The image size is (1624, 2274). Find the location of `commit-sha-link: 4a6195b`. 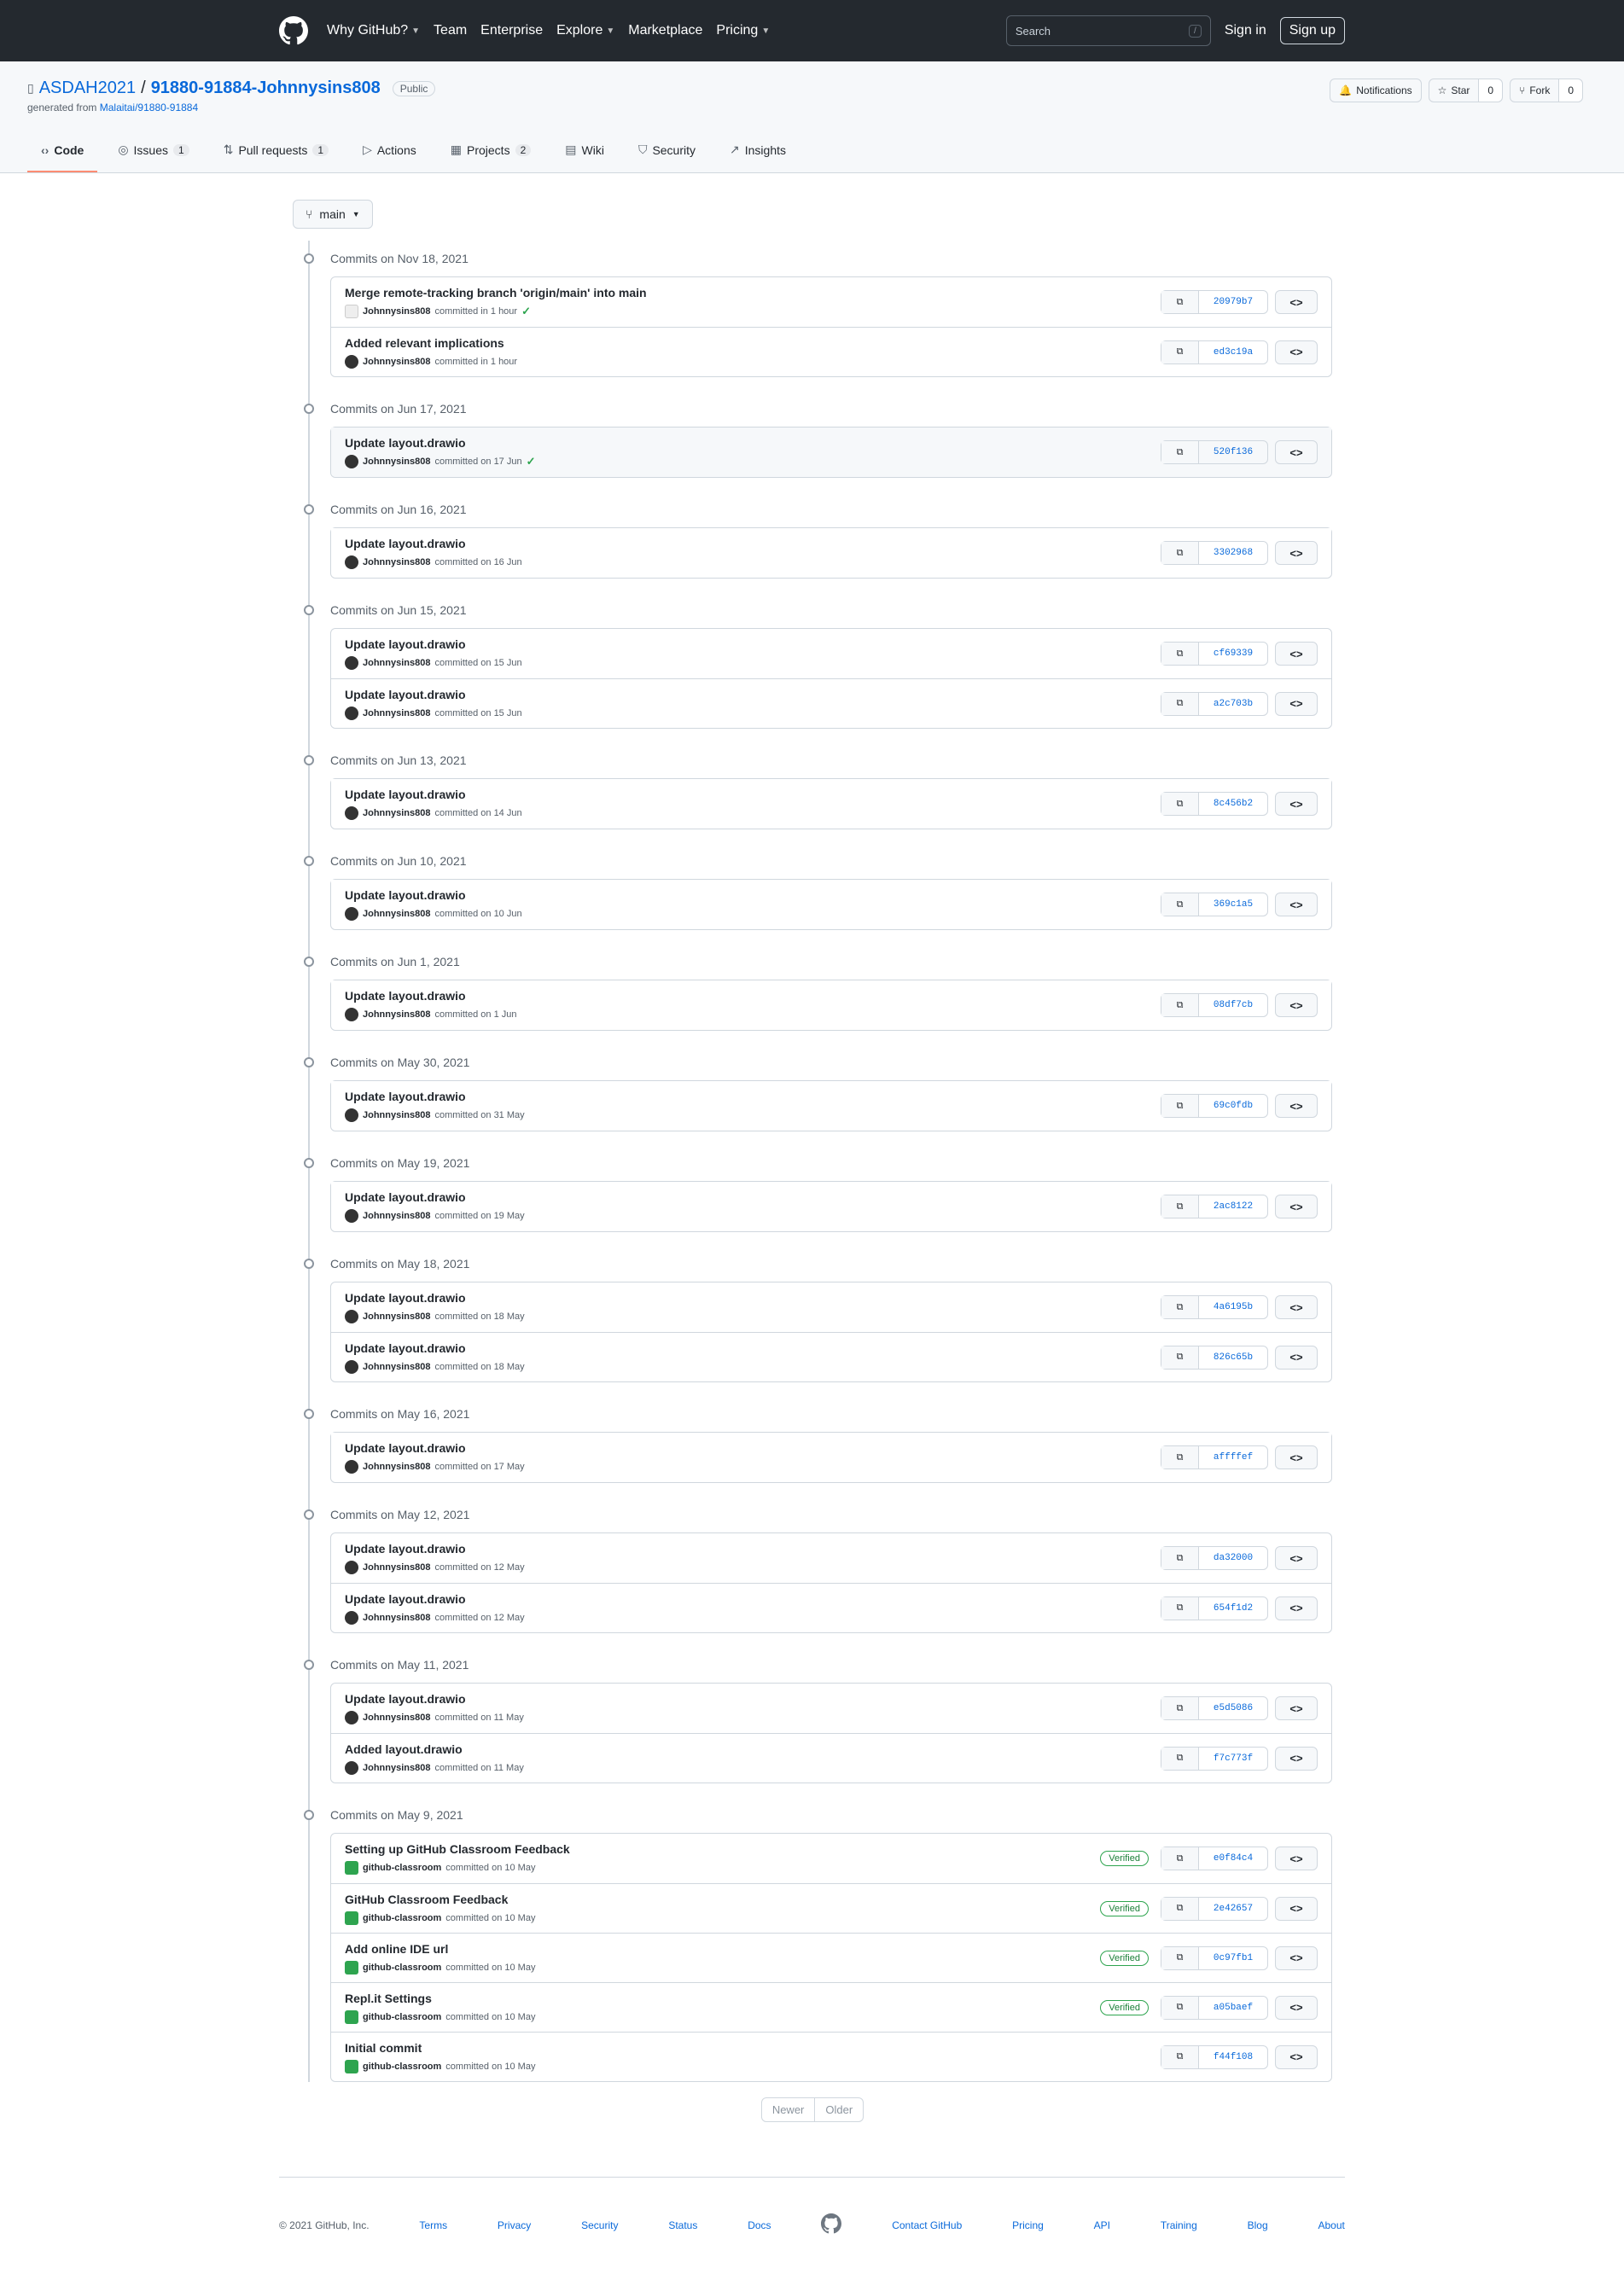

commit-sha-link: 4a6195b is located at coordinates (1233, 1307).